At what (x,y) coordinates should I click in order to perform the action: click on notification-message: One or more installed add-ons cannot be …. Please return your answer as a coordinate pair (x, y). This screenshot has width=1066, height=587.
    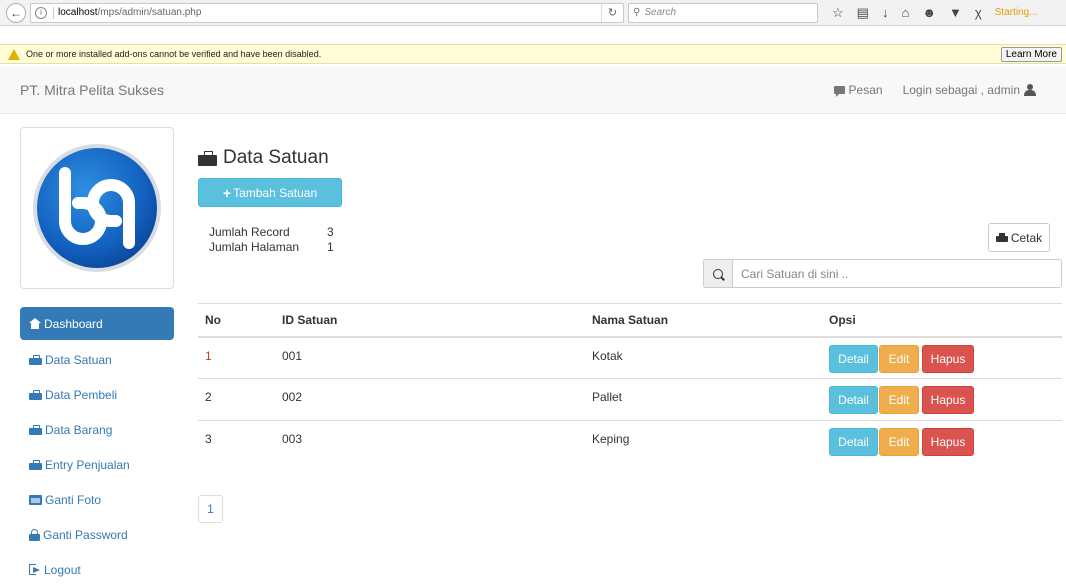
    Looking at the image, I should click on (174, 54).